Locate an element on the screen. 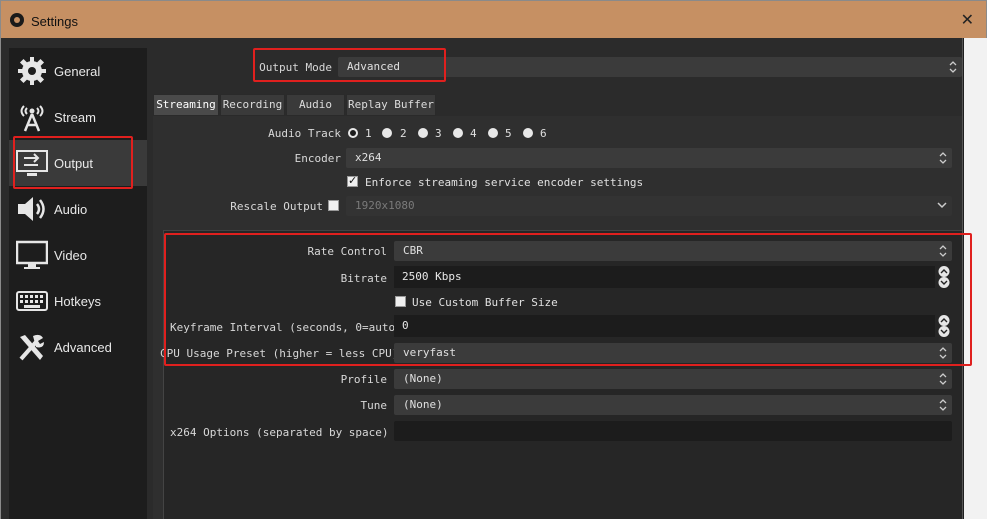 Image resolution: width=987 pixels, height=519 pixels. keyframe-interval-spinbox: 0 is located at coordinates (672, 326).